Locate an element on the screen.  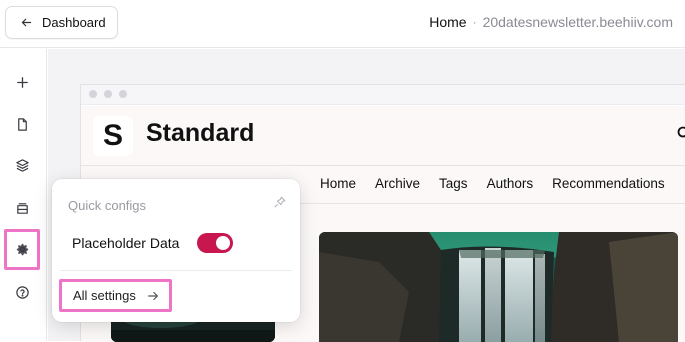
arrow-left-icon is located at coordinates (26, 22).